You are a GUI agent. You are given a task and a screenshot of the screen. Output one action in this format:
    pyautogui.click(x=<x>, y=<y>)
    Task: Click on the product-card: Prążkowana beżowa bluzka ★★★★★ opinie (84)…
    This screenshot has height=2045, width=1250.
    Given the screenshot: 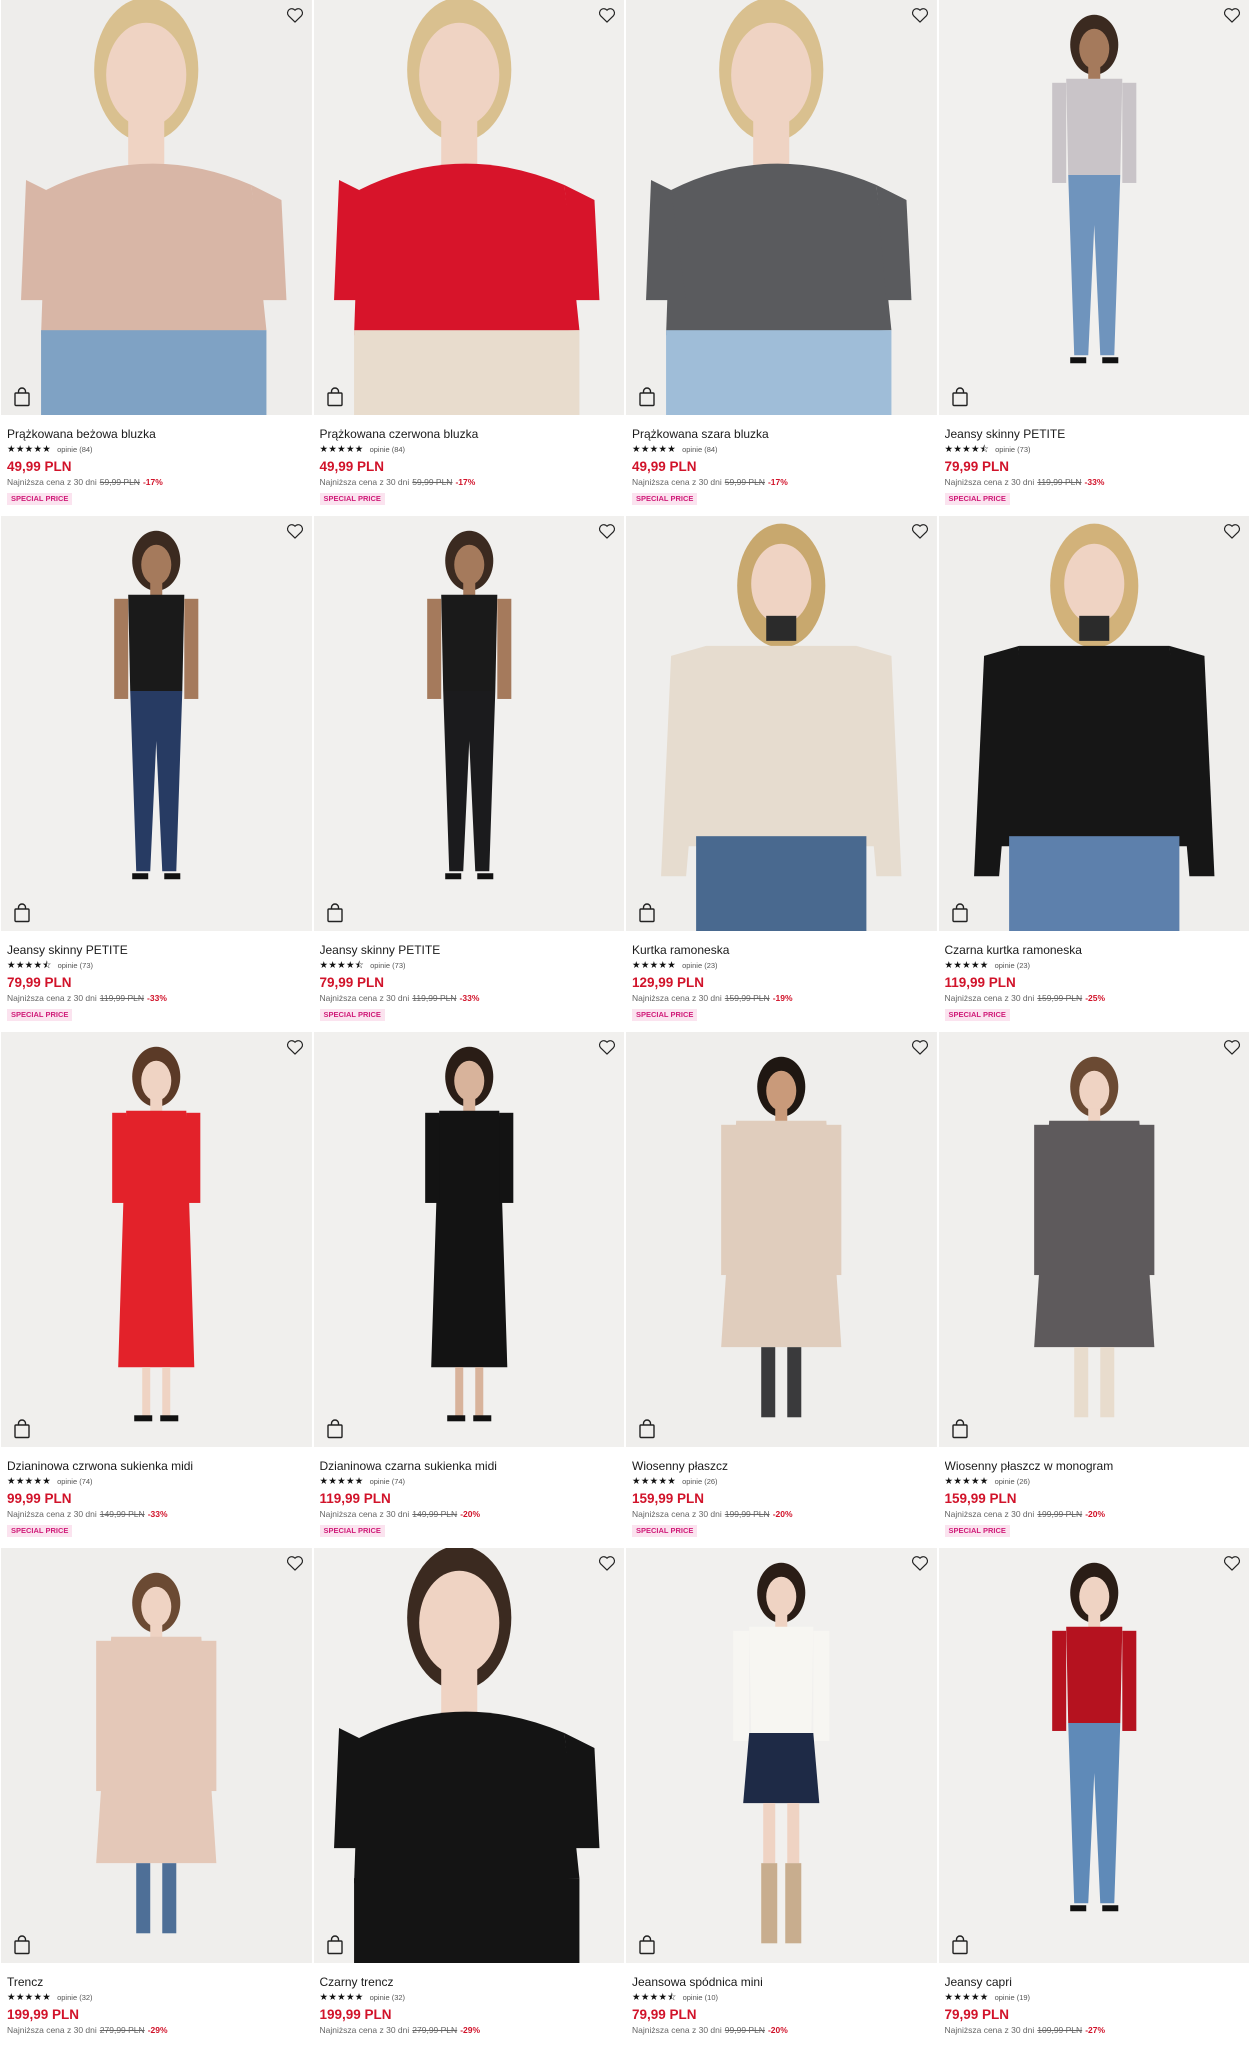 What is the action you would take?
    pyautogui.click(x=156, y=258)
    